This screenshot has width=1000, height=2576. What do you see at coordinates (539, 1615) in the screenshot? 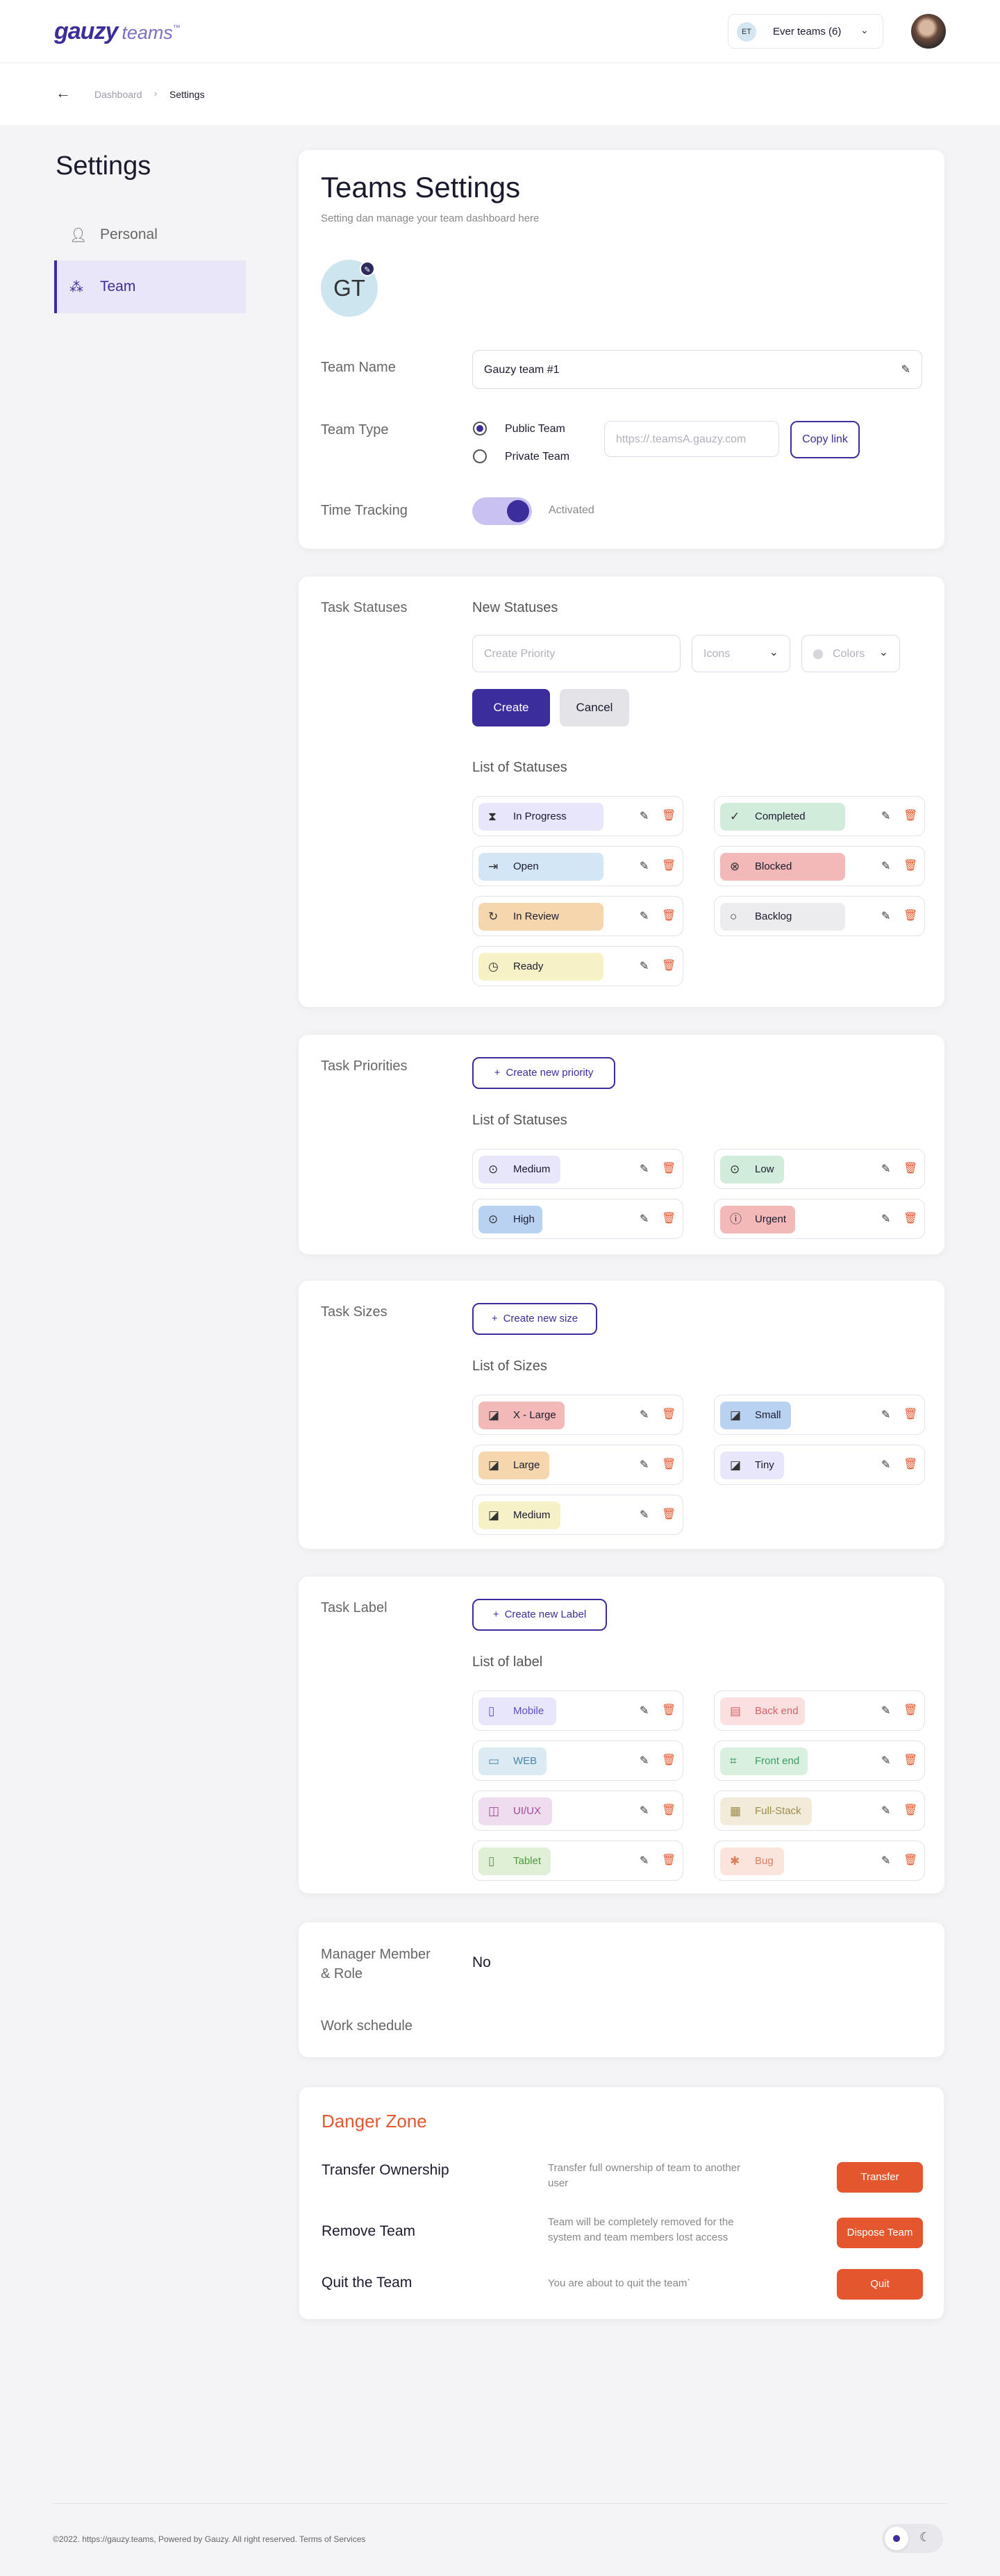
I see `create-label-button: + Create new Label` at bounding box center [539, 1615].